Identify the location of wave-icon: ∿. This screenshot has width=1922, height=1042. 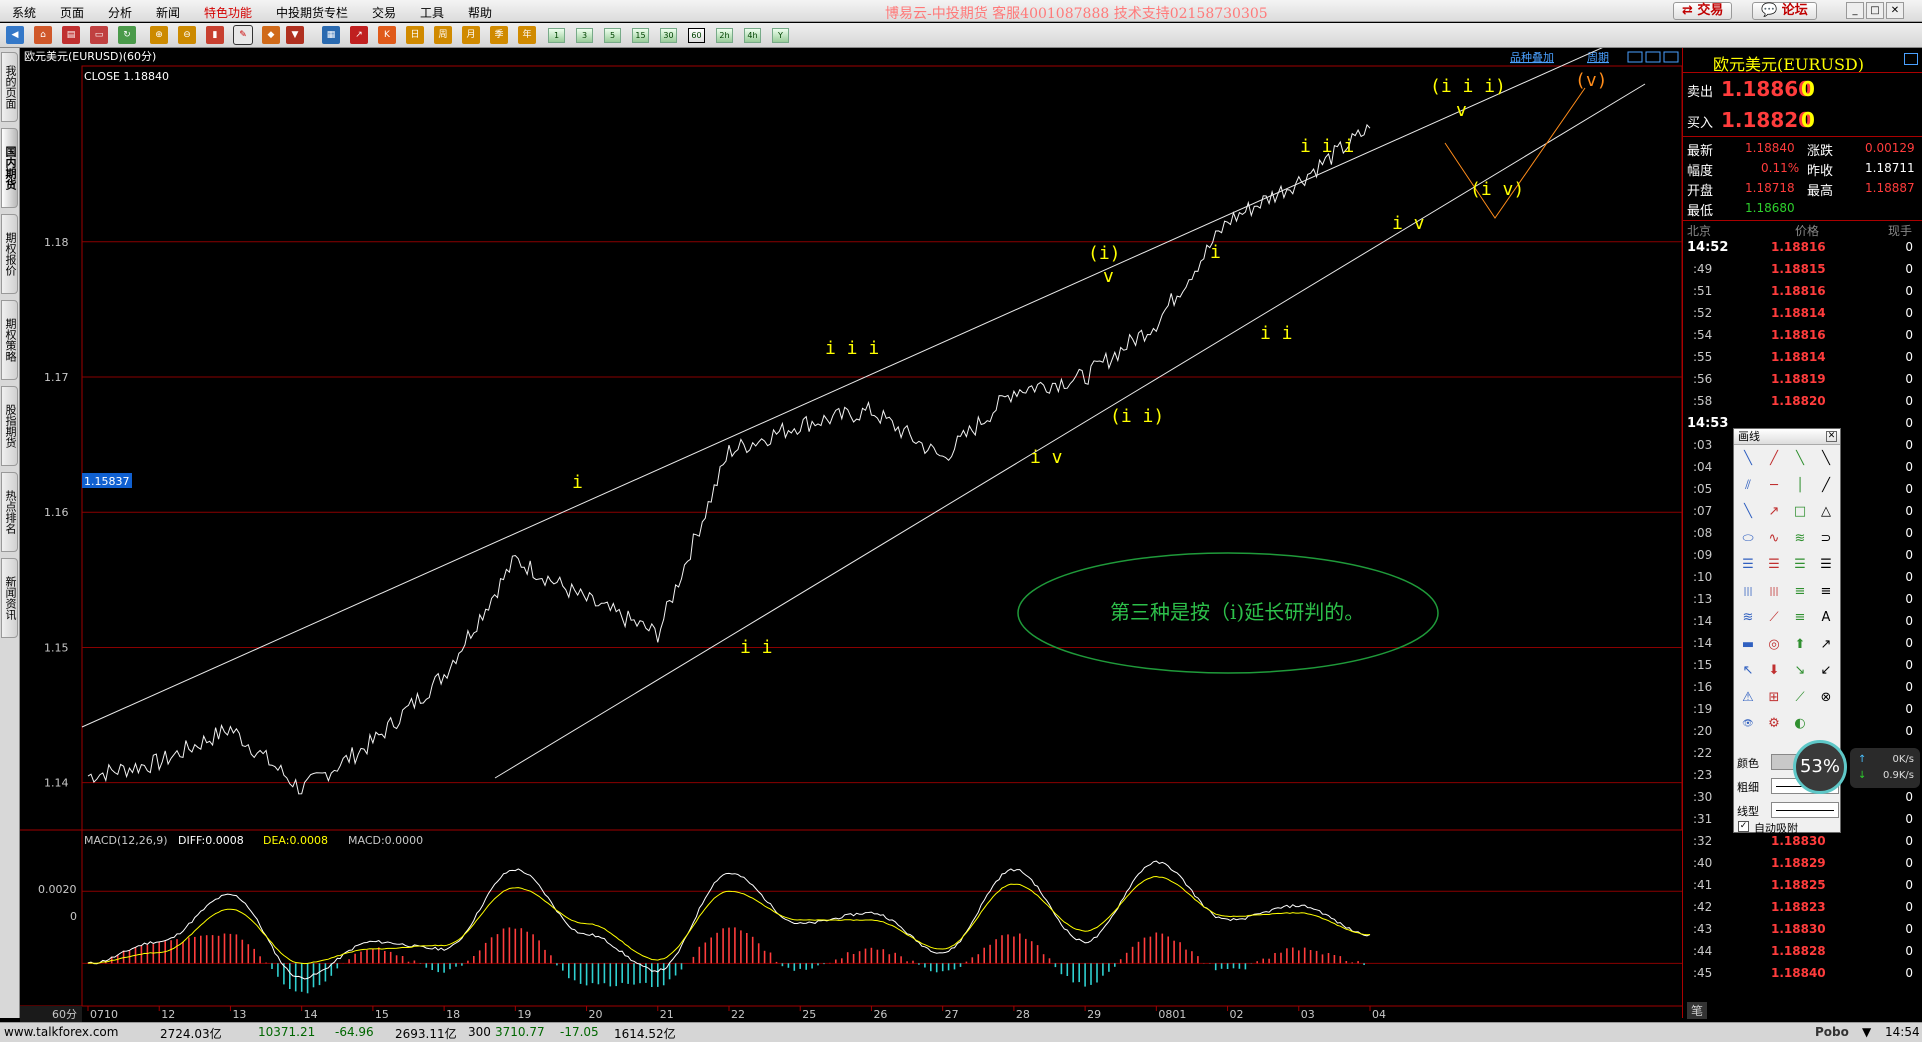
(1774, 539).